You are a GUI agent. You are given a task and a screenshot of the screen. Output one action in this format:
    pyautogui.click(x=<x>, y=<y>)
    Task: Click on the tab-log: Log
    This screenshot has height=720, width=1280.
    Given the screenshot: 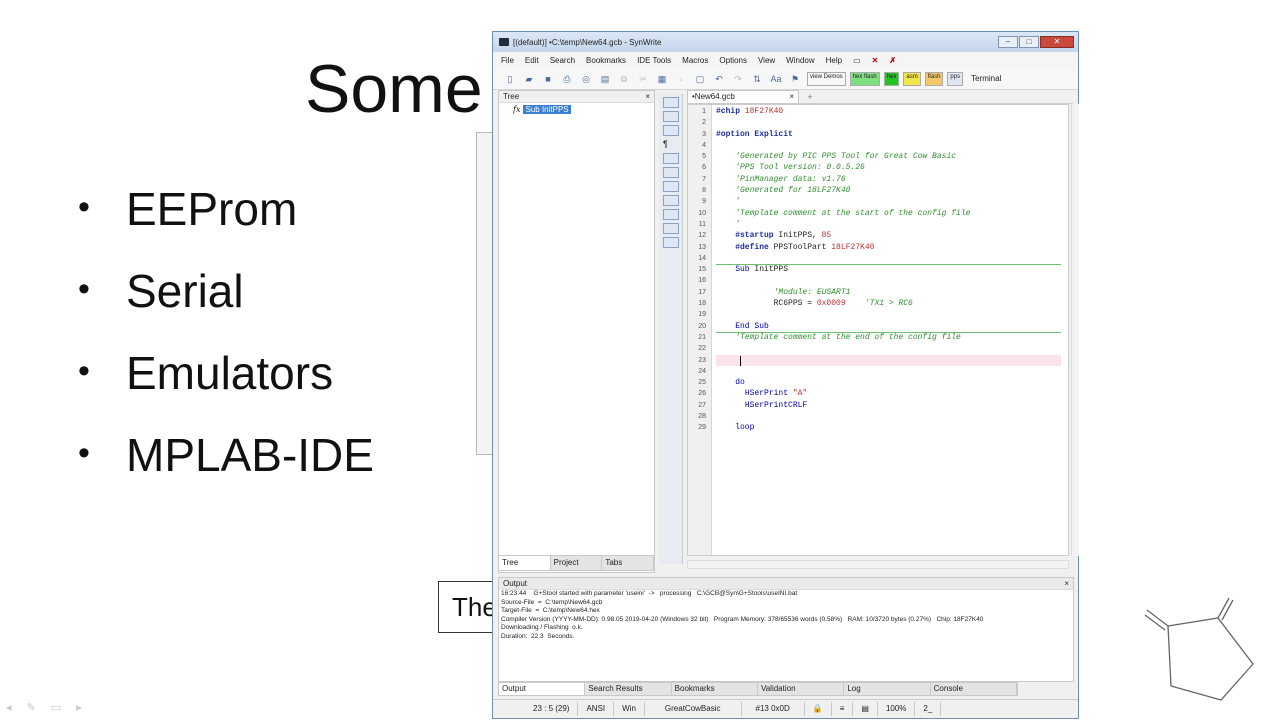 What is the action you would take?
    pyautogui.click(x=887, y=689)
    